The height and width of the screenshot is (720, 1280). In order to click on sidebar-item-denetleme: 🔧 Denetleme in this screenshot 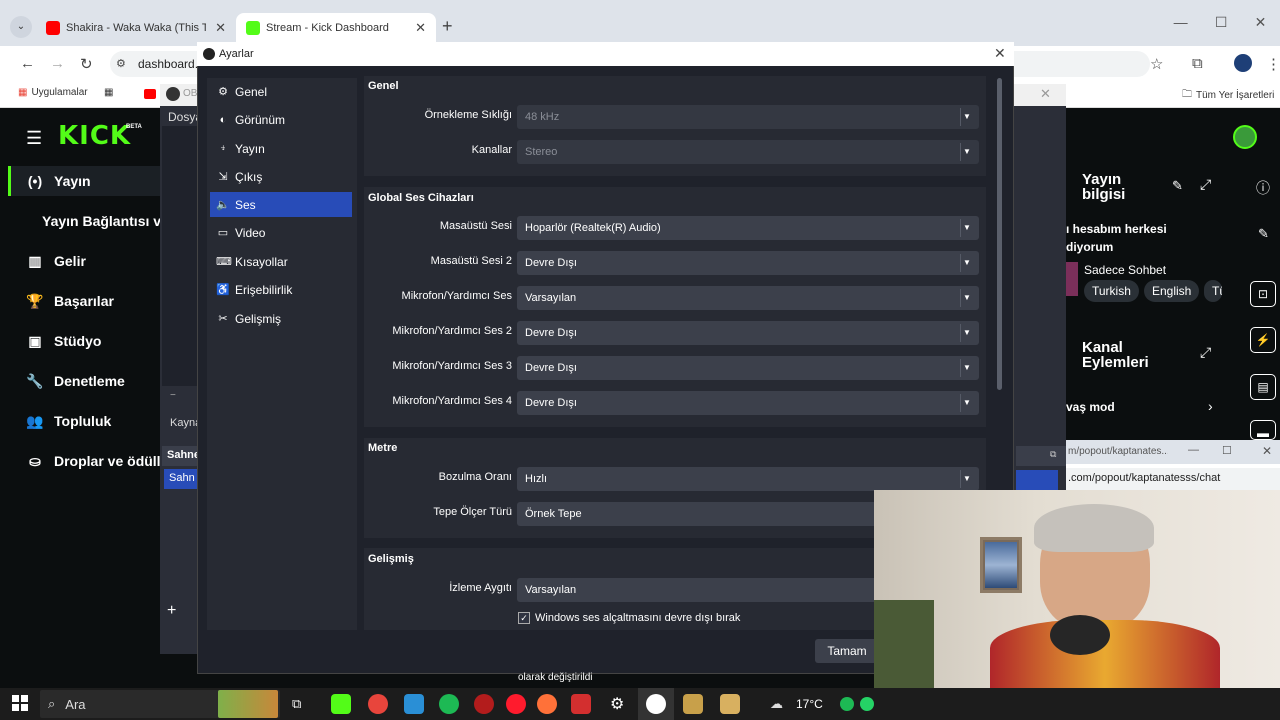, I will do `click(75, 381)`.